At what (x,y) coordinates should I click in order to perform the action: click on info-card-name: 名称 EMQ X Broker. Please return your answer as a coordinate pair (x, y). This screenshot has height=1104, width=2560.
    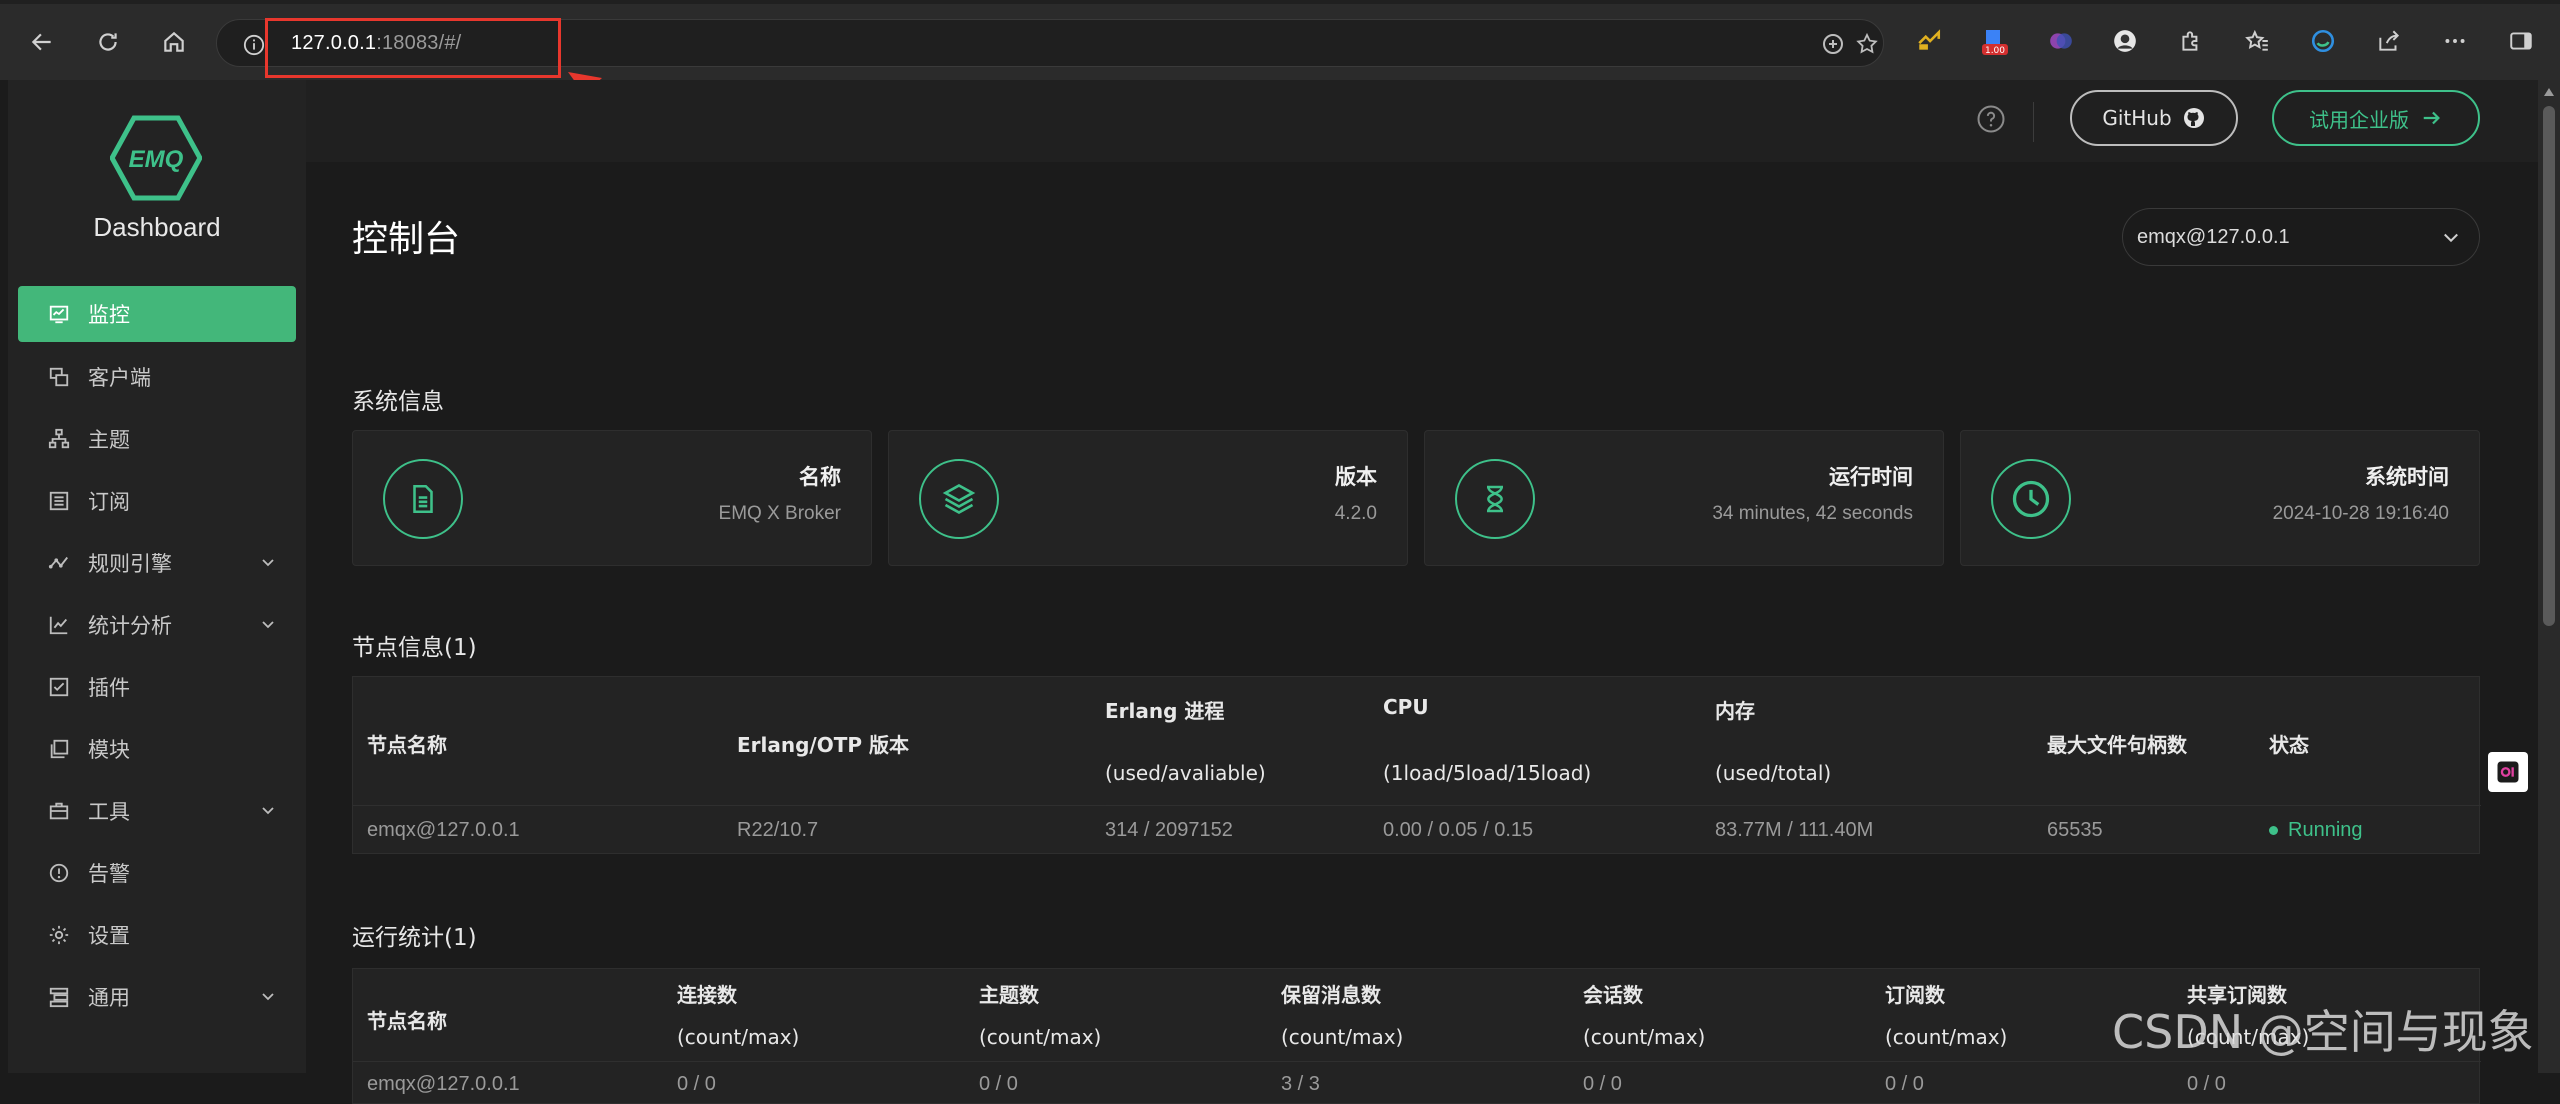
    Looking at the image, I should click on (612, 498).